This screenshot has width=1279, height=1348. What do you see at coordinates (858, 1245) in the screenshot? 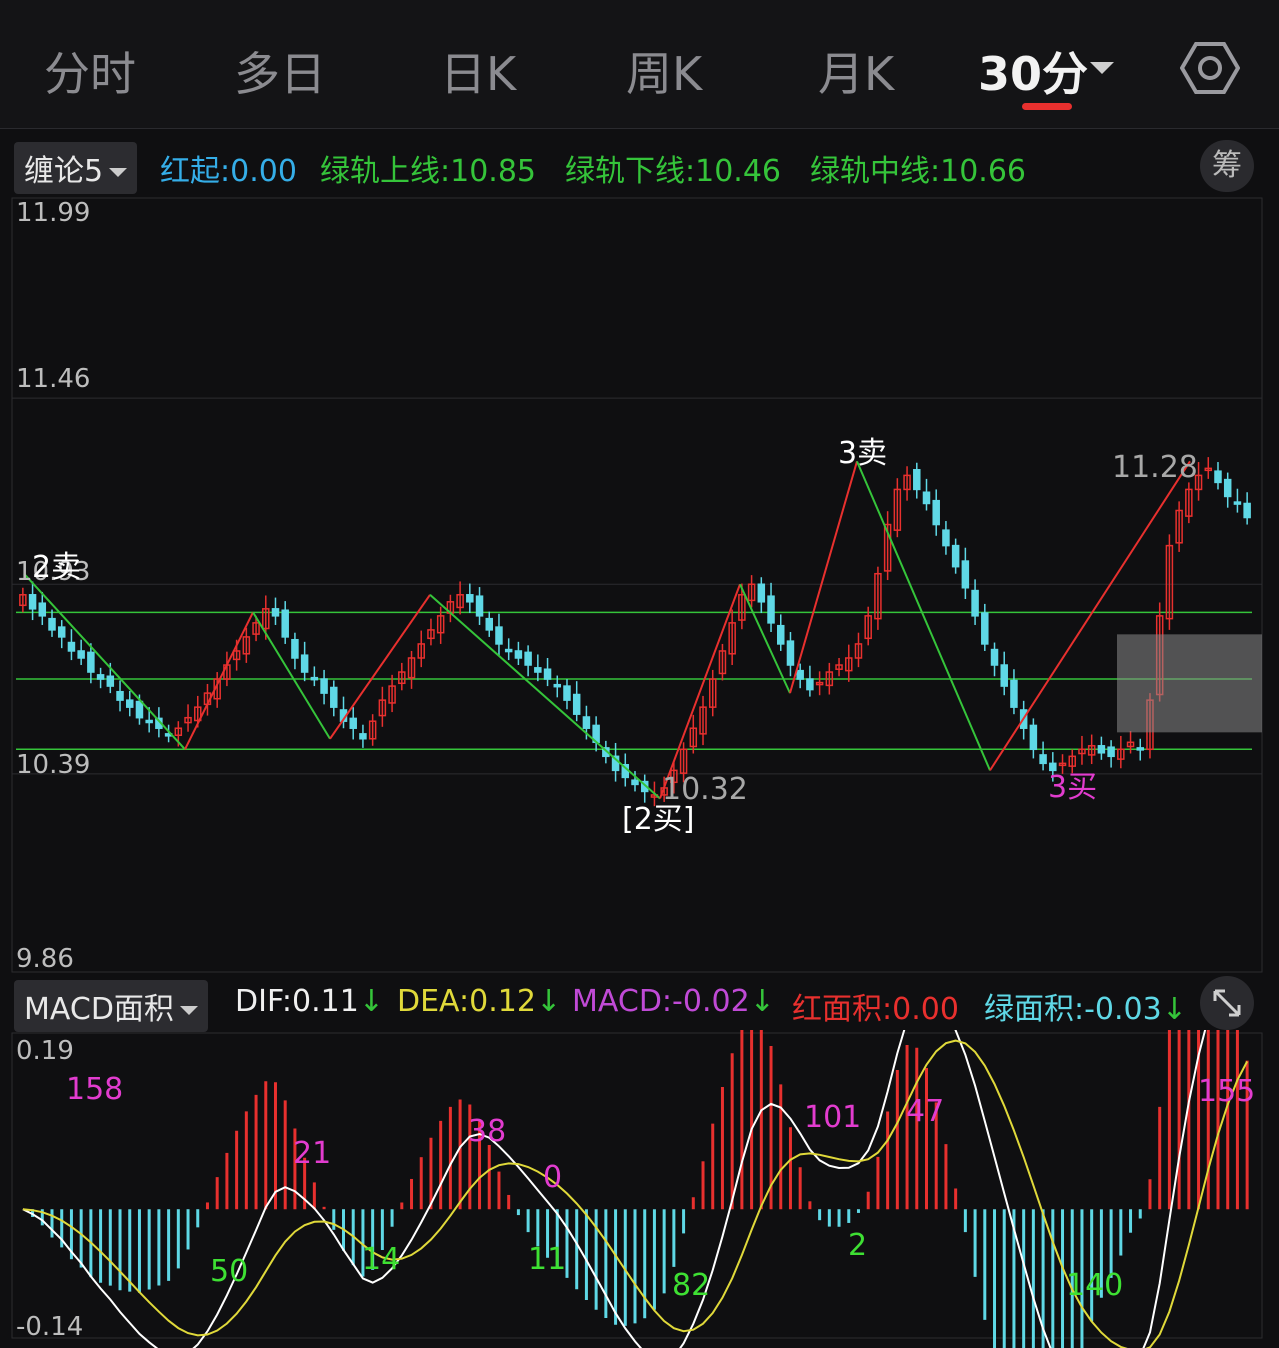
I see `macd-area-label: 2` at bounding box center [858, 1245].